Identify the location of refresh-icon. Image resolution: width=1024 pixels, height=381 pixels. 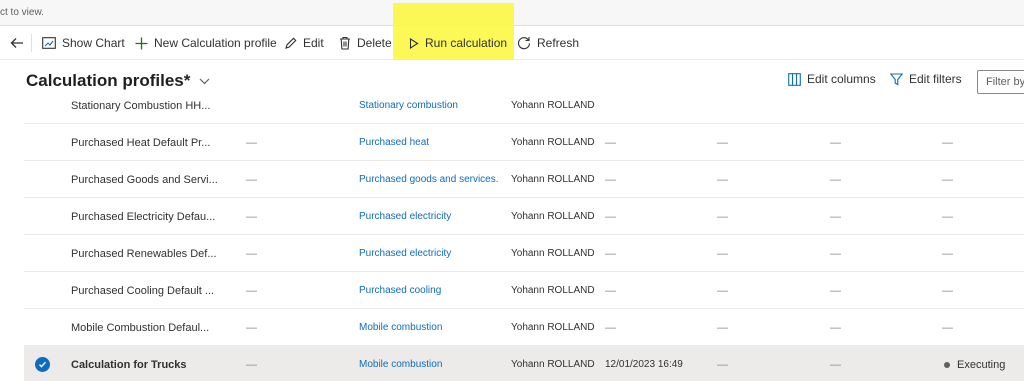
(524, 43).